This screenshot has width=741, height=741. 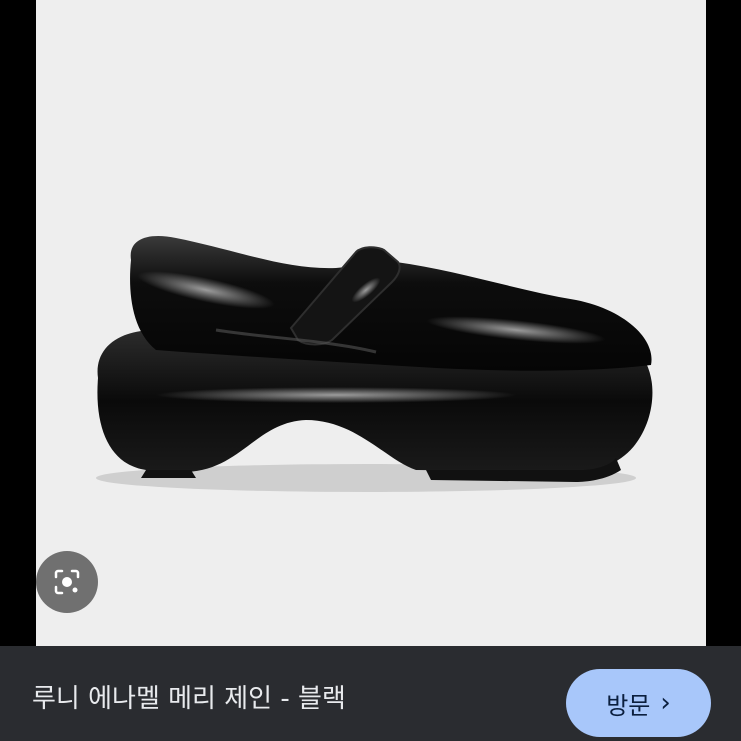 I want to click on chevron-right-icon: ›, so click(x=665, y=703).